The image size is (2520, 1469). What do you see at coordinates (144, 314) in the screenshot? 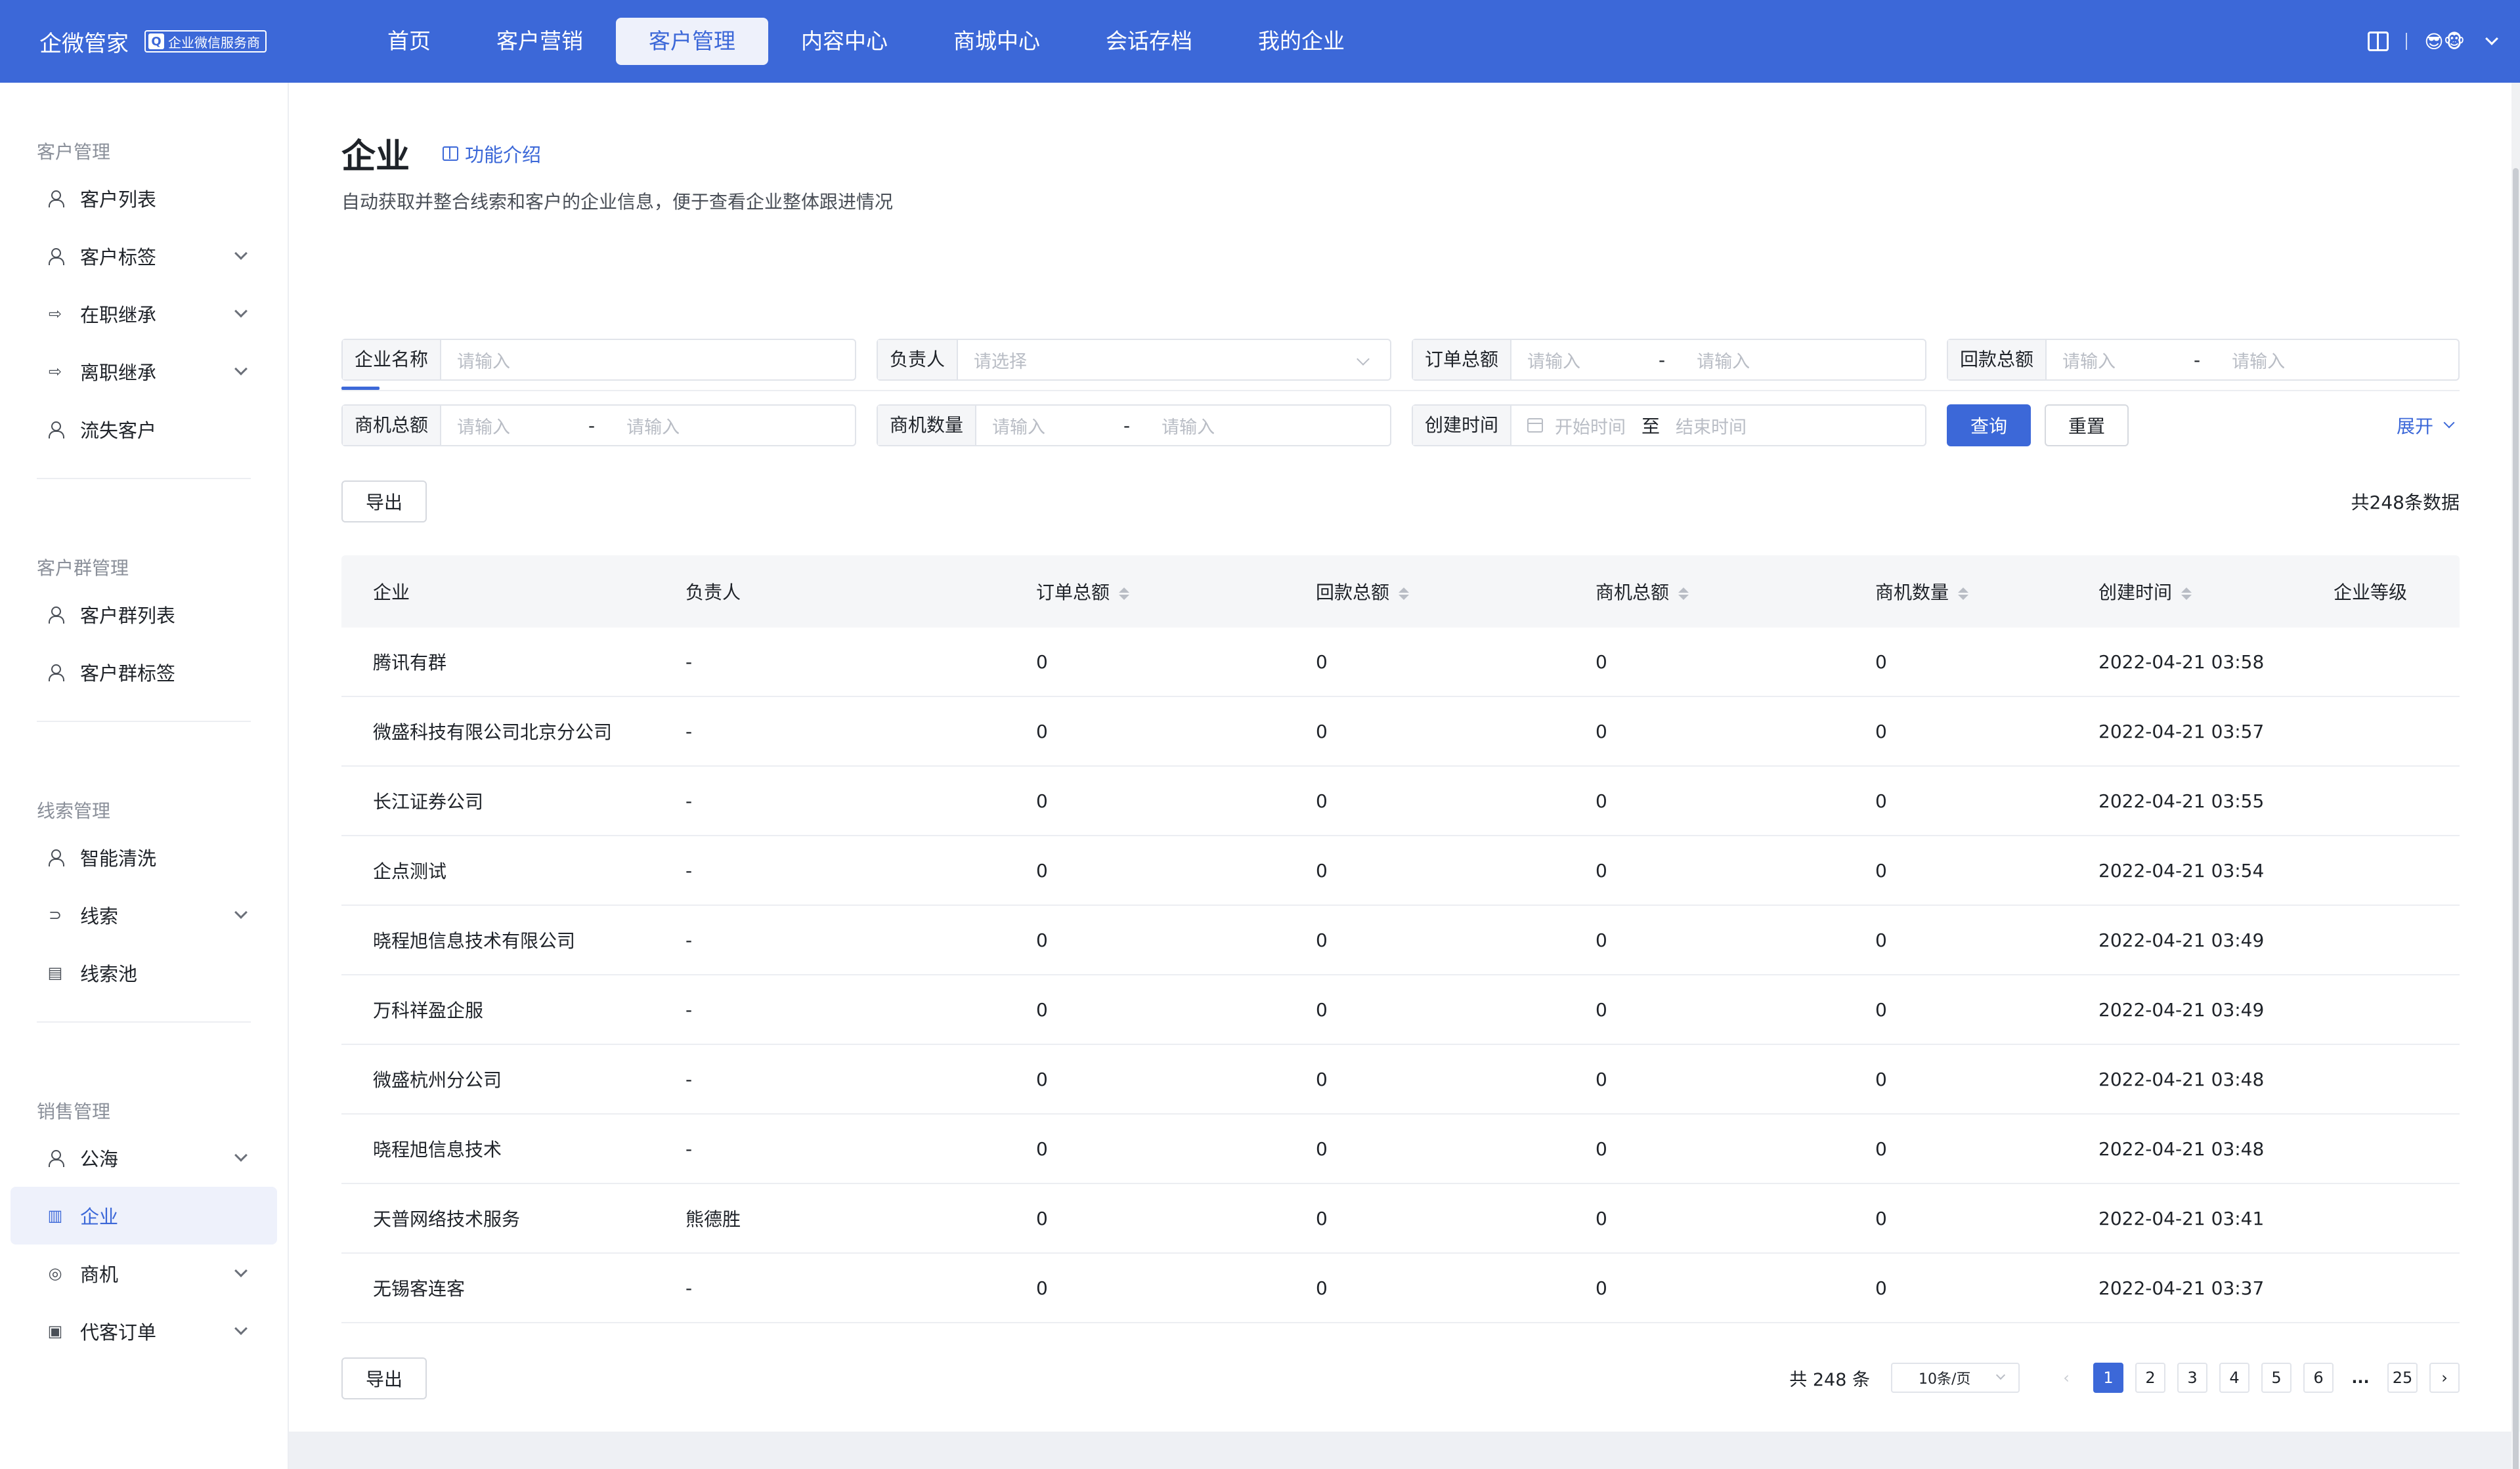
I see `sidebar-item-onjob-transfer: ⇨ 在职继承` at bounding box center [144, 314].